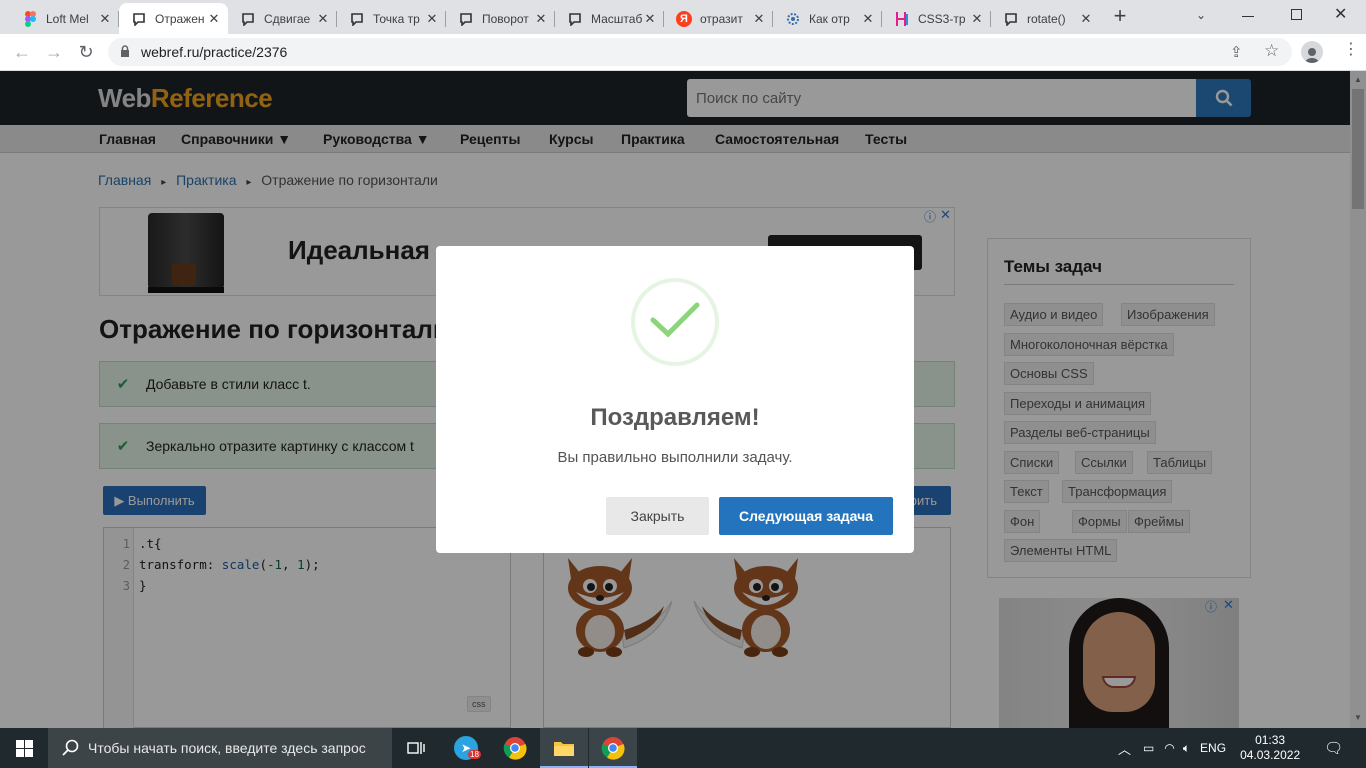 The image size is (1366, 768). What do you see at coordinates (613, 748) in the screenshot?
I see `chrome-active-icon` at bounding box center [613, 748].